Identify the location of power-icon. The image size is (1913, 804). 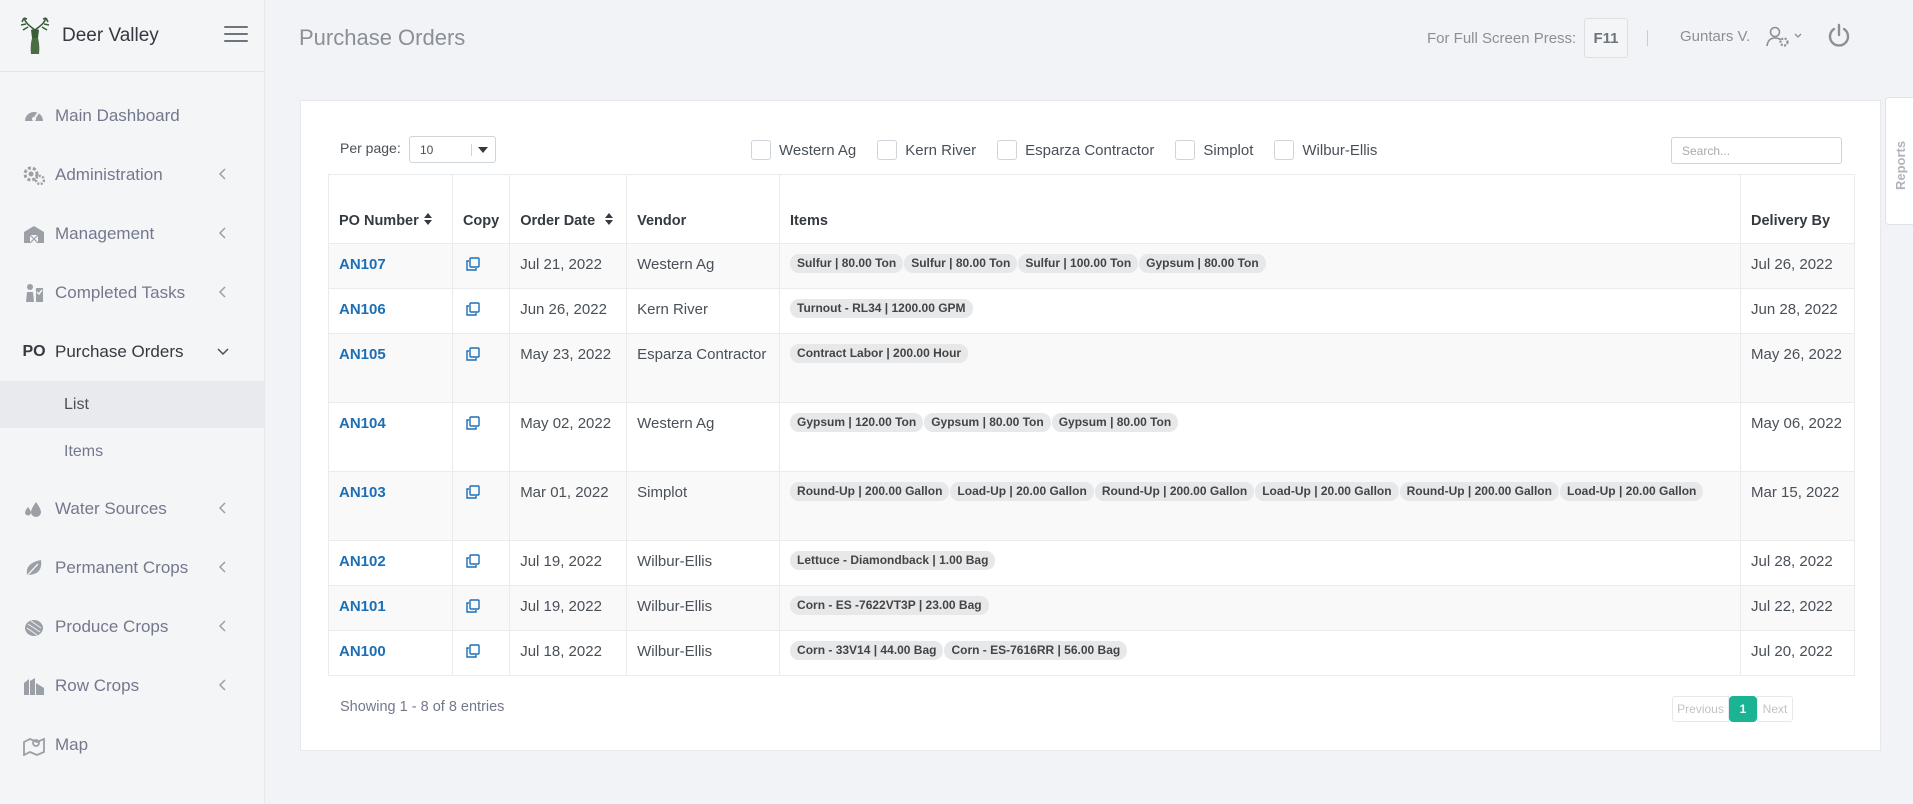
(1839, 36).